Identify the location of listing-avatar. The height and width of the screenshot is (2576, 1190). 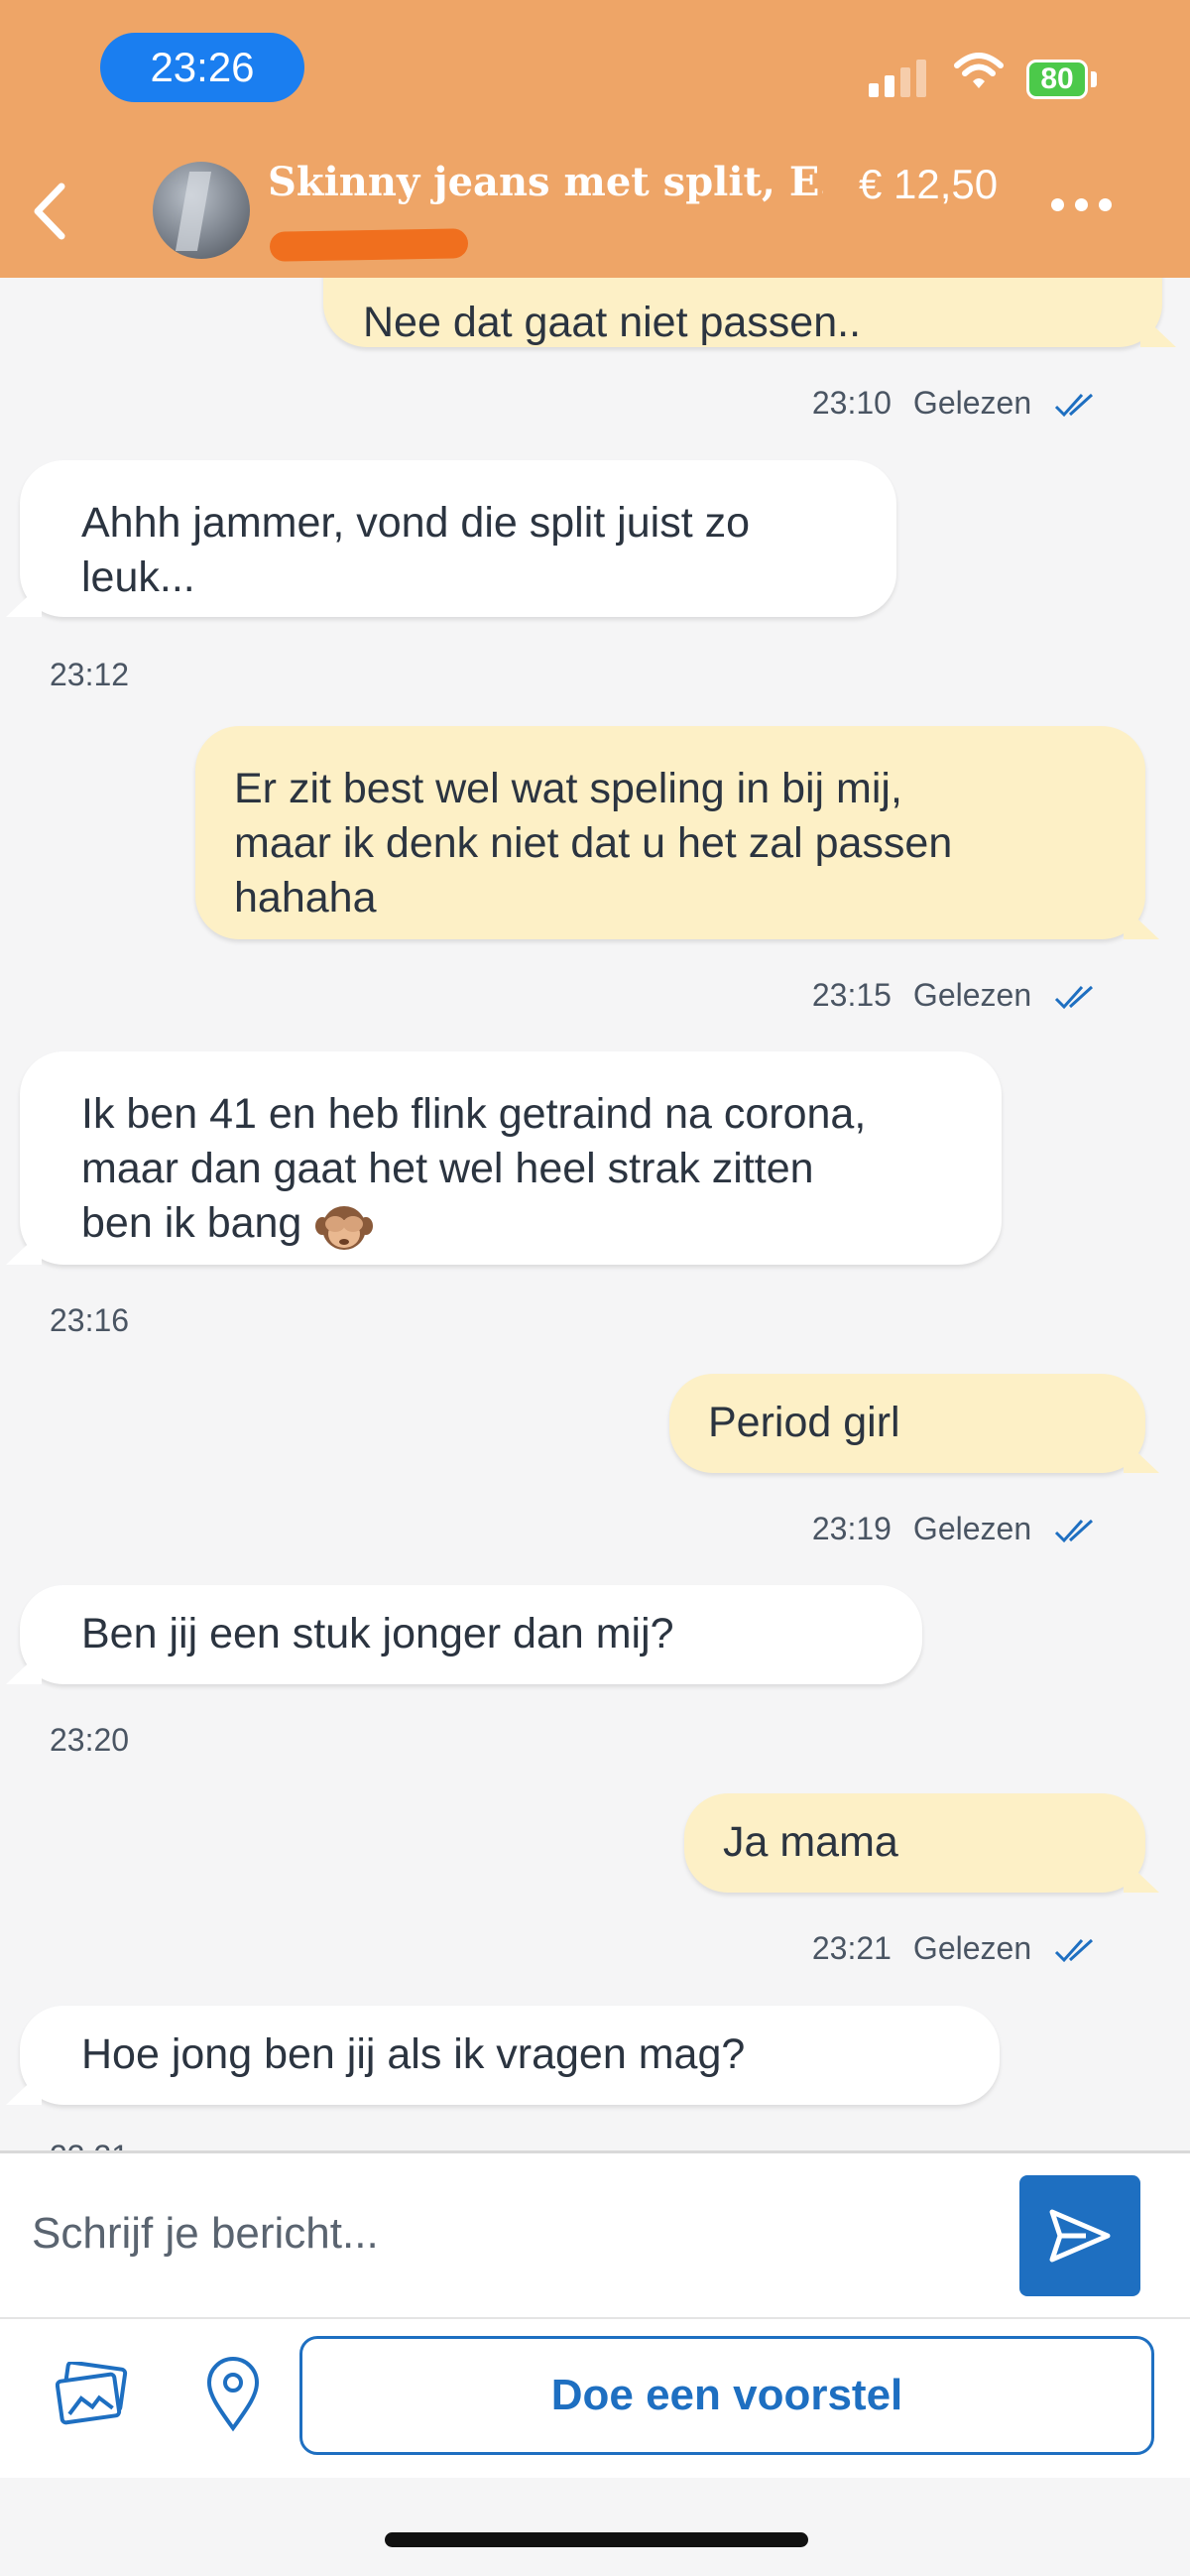
(201, 210).